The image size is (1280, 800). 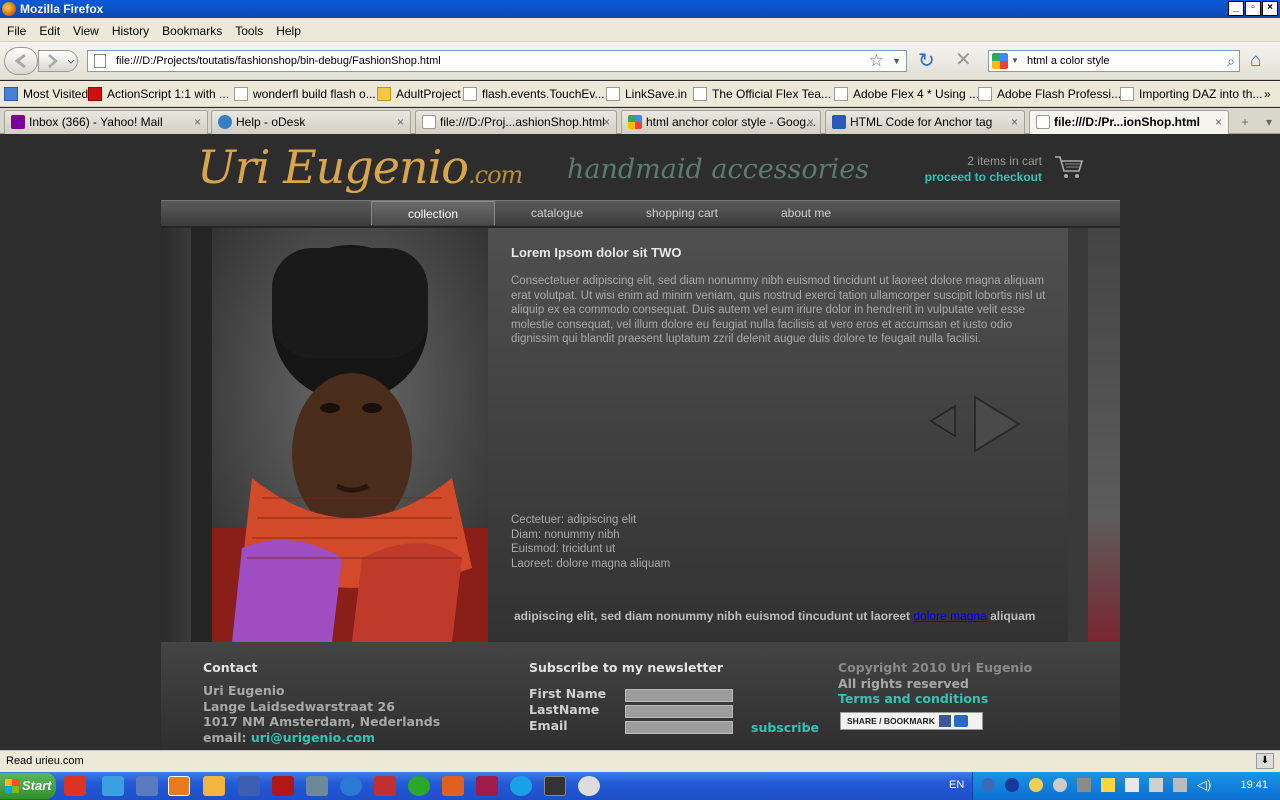 What do you see at coordinates (1114, 61) in the screenshot?
I see `search-field: ▼ html a color style ⌕` at bounding box center [1114, 61].